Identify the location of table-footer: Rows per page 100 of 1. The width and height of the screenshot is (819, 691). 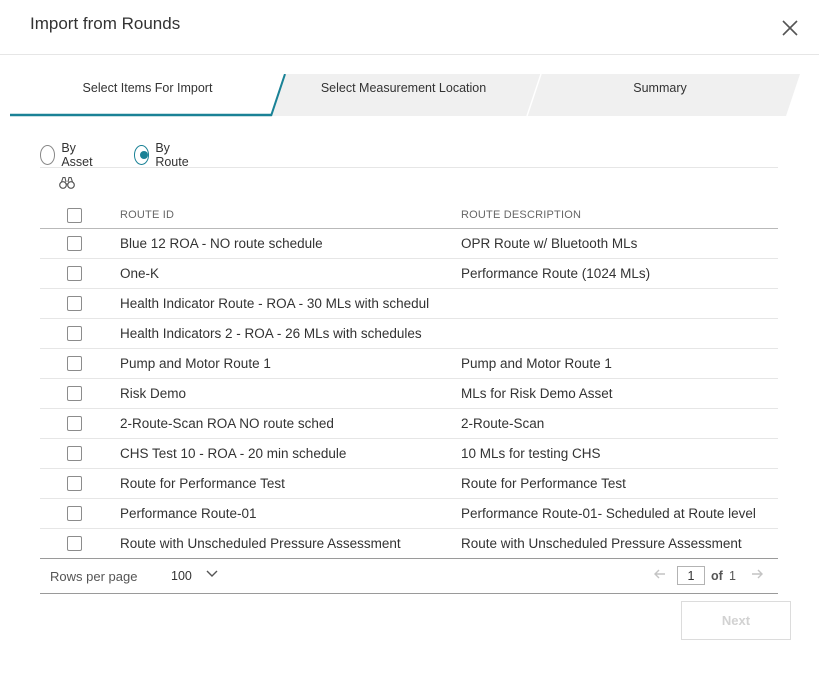
(409, 576).